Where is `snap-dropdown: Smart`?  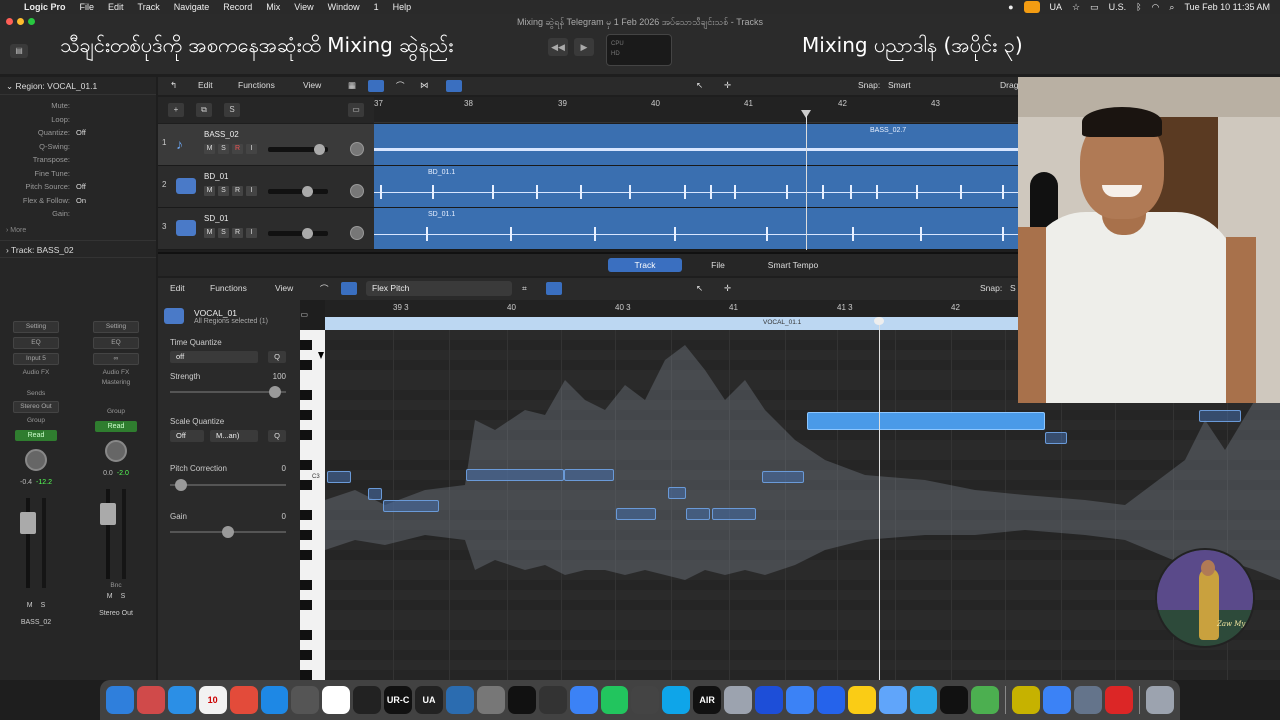 snap-dropdown: Smart is located at coordinates (899, 85).